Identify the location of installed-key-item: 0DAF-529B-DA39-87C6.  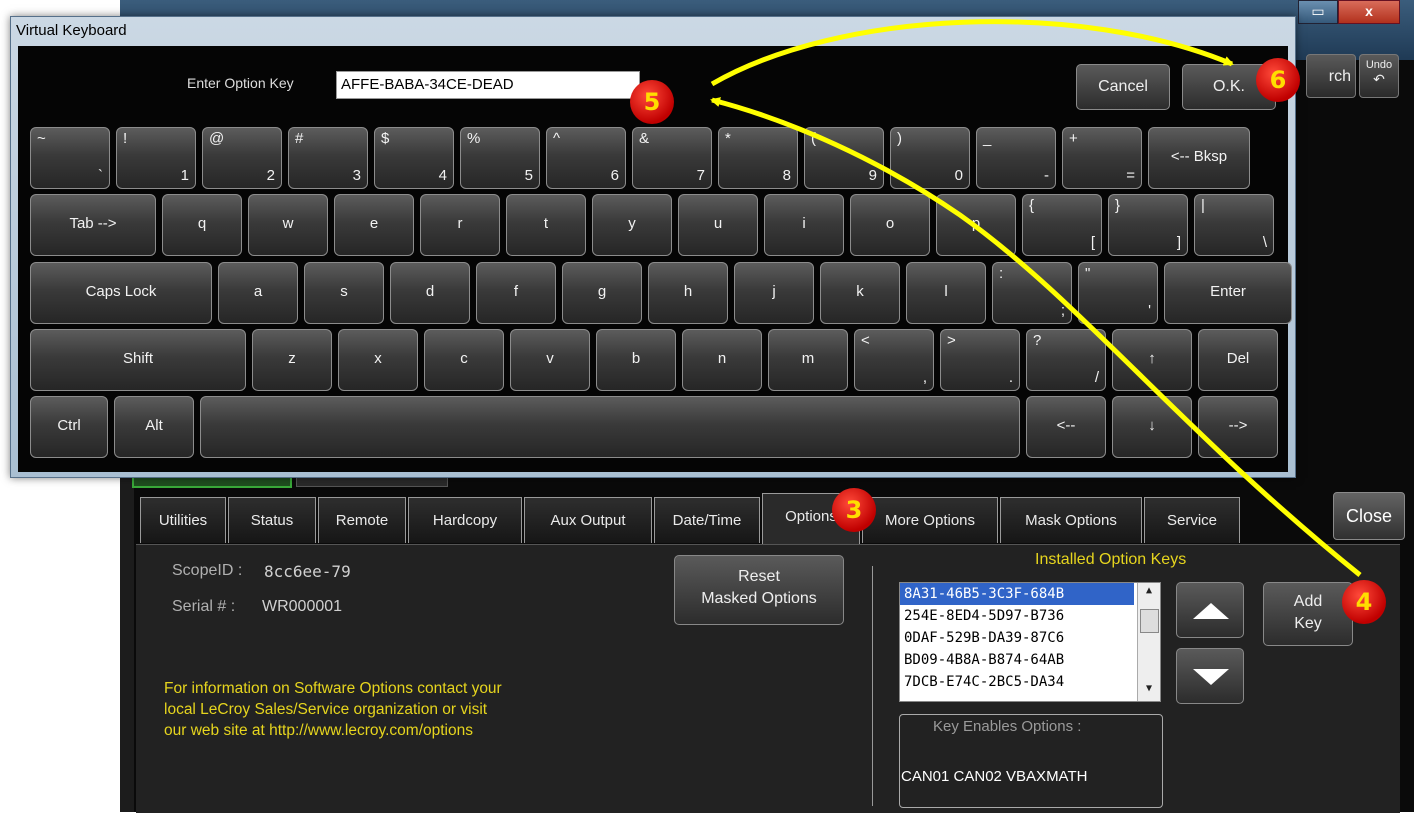
(1017, 638).